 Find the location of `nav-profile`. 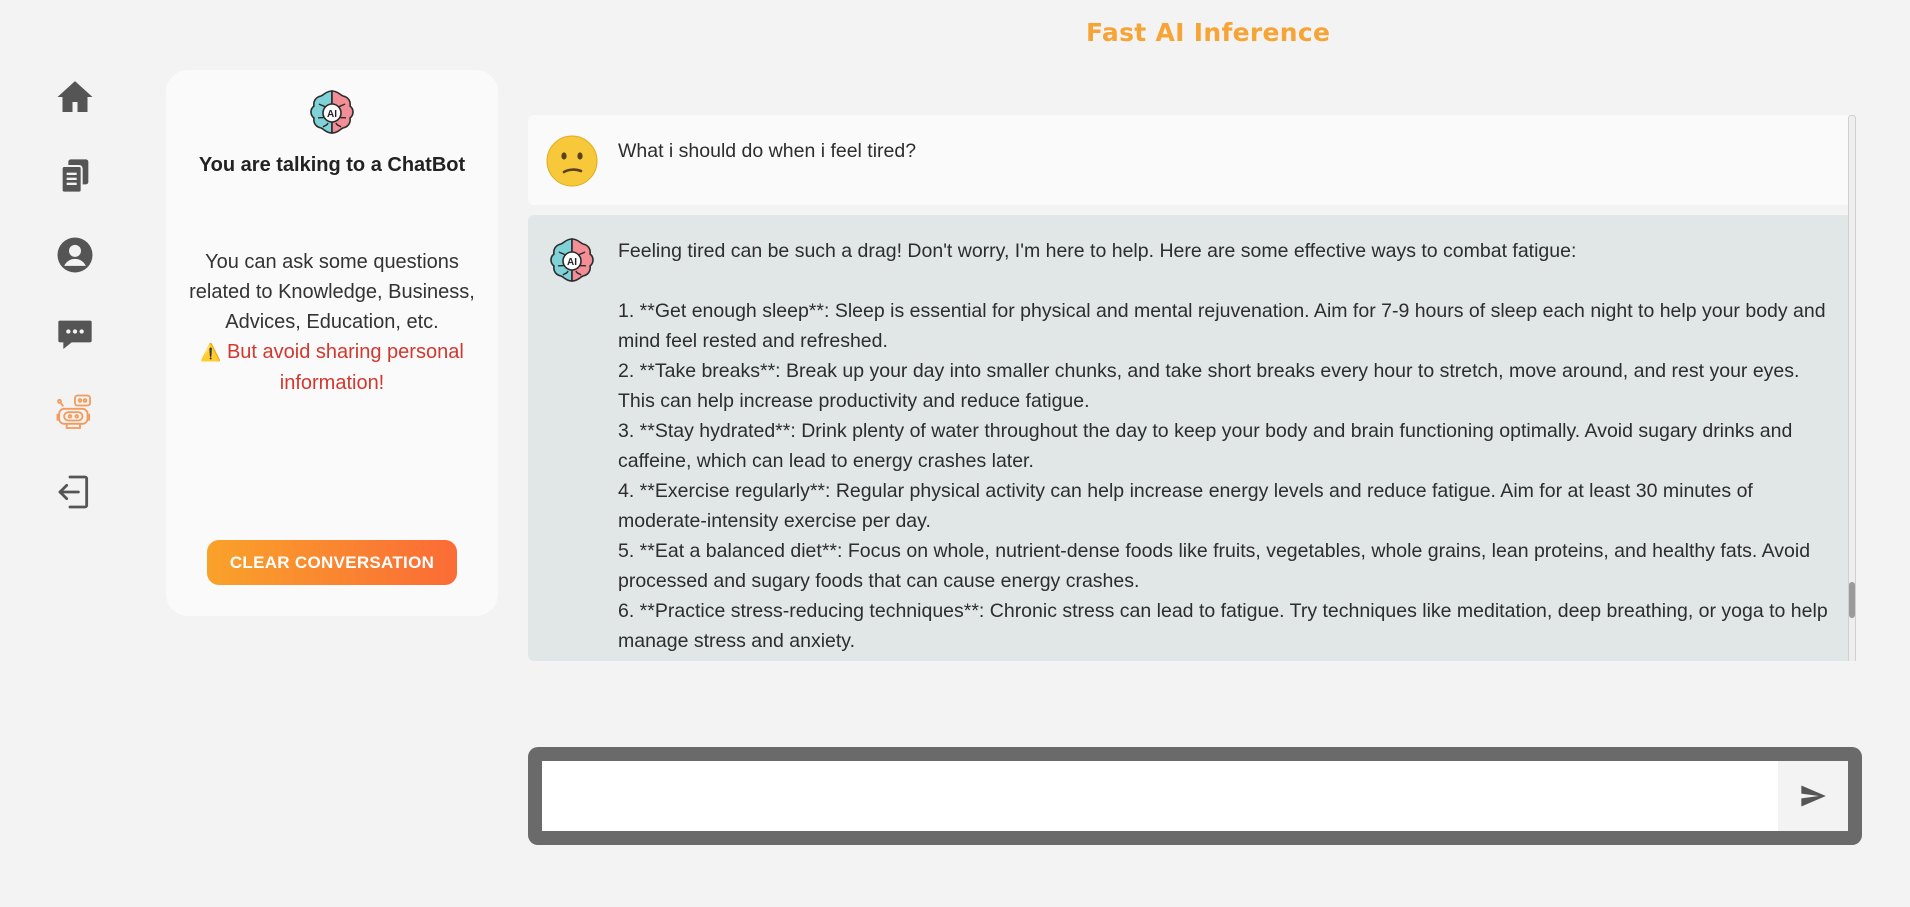

nav-profile is located at coordinates (75, 255).